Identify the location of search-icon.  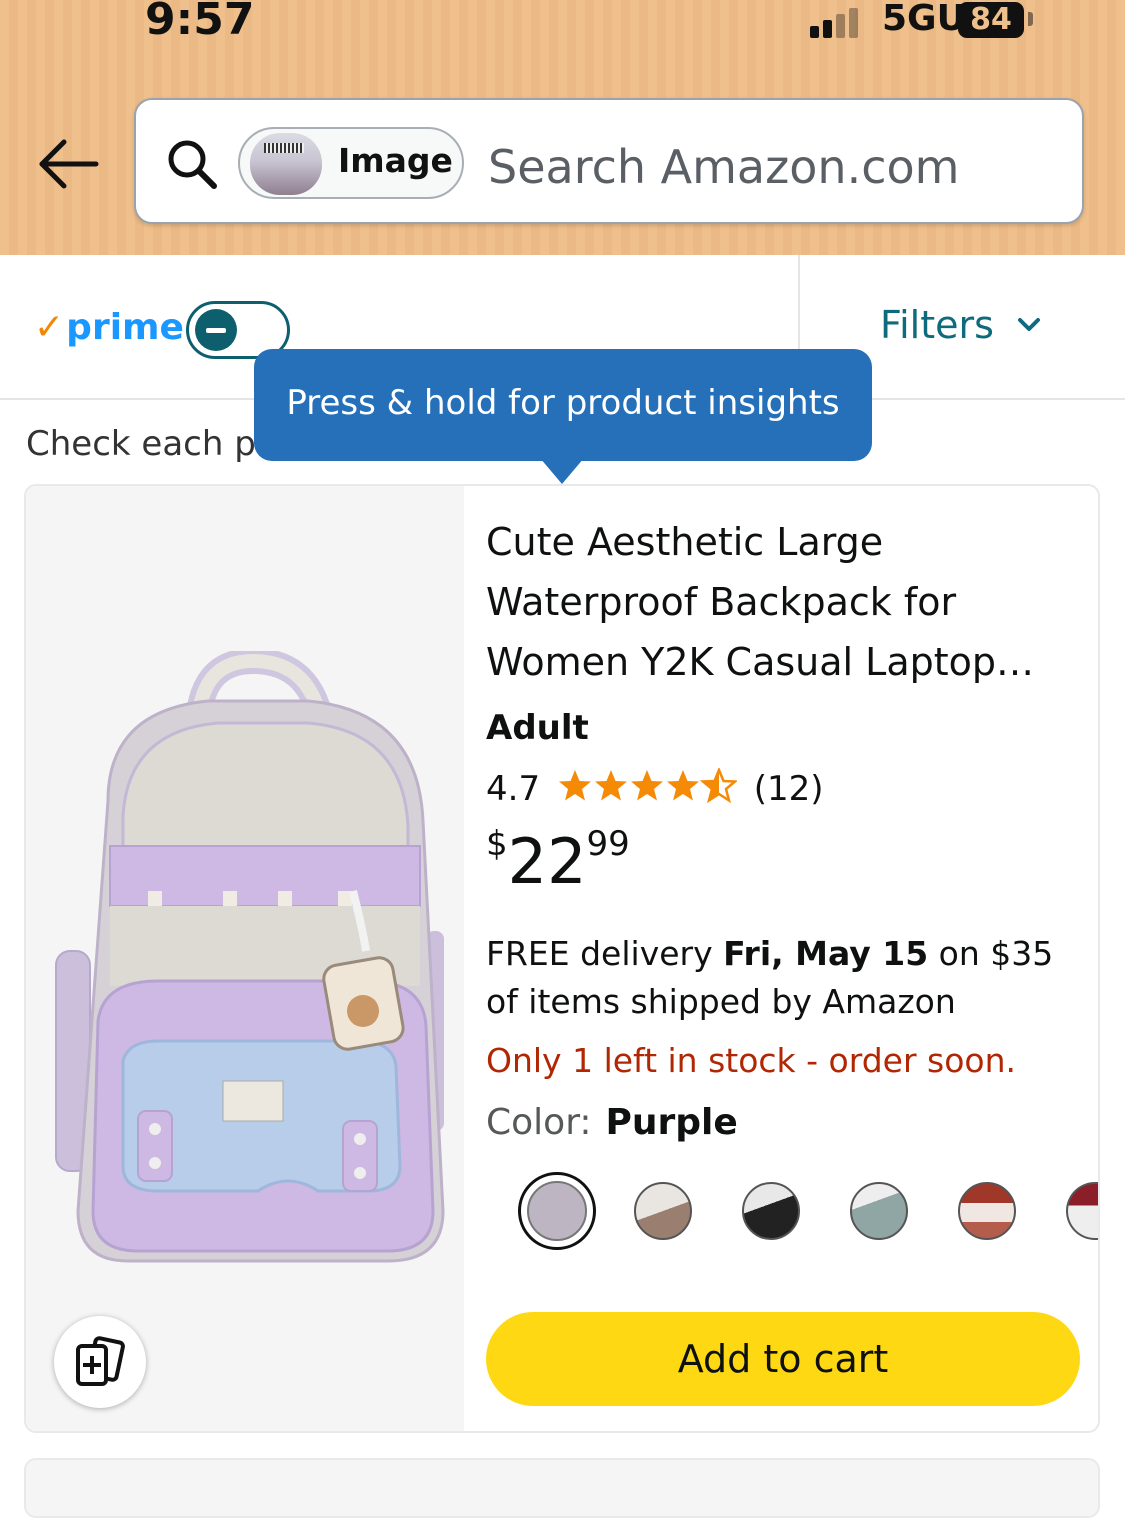
(192, 164).